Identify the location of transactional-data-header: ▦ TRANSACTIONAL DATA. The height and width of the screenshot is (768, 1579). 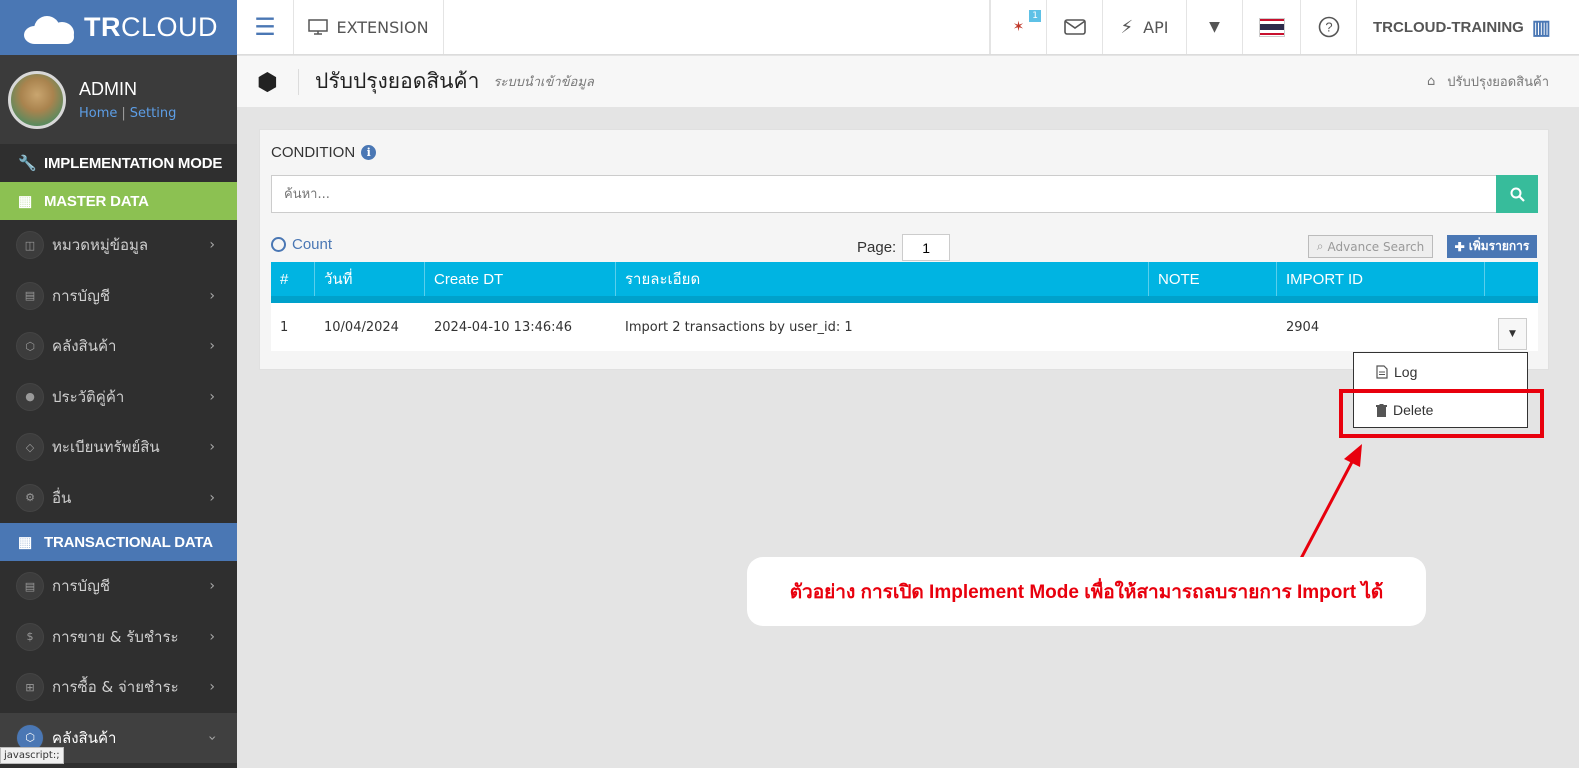
(118, 542).